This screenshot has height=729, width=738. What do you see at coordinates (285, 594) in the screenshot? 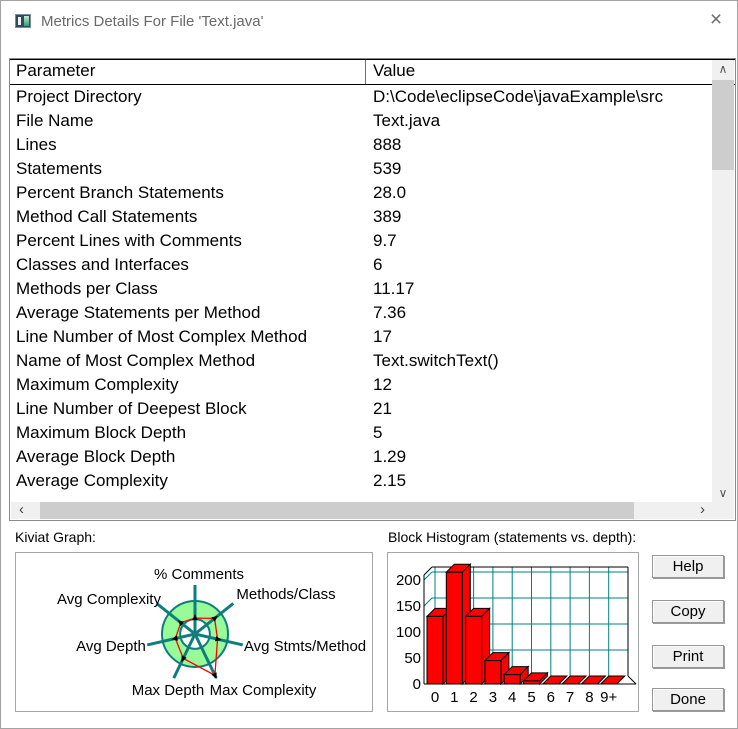
I see `svg-text: Methods/Class` at bounding box center [285, 594].